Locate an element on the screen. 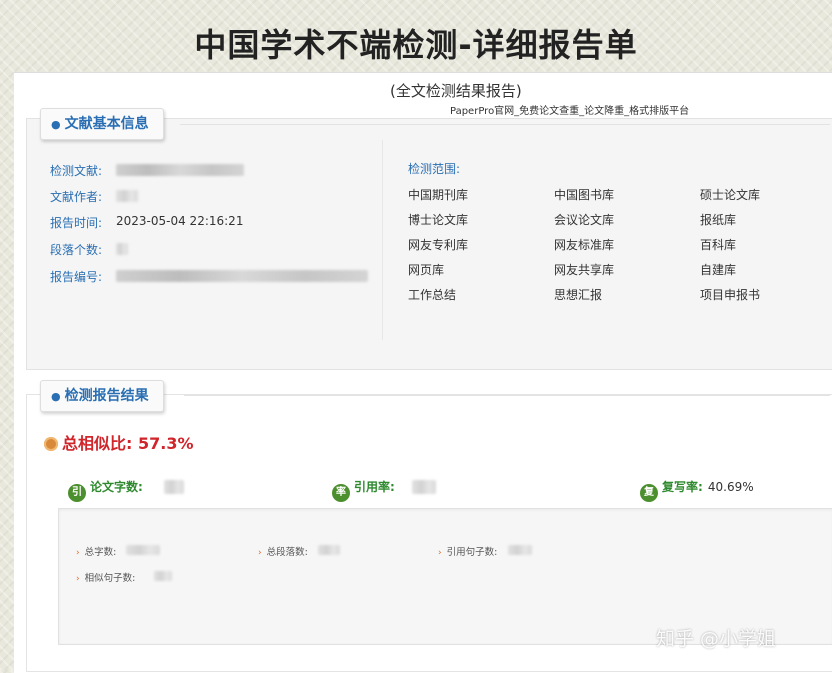 Image resolution: width=832 pixels, height=673 pixels. panel-divider is located at coordinates (382, 240).